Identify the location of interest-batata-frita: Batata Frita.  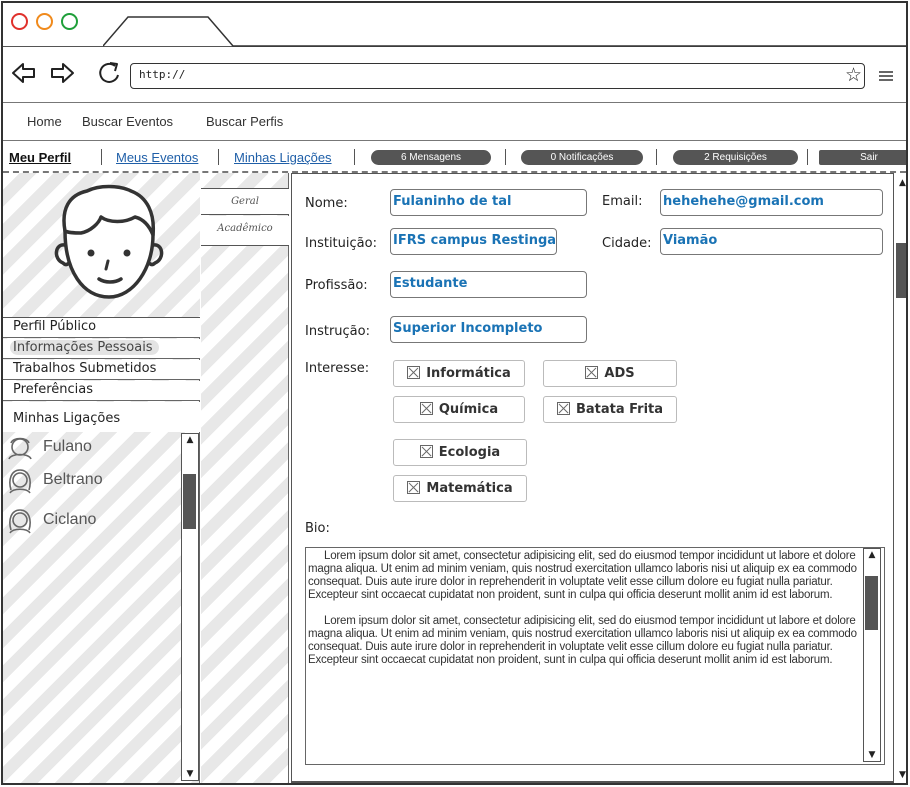
(610, 409).